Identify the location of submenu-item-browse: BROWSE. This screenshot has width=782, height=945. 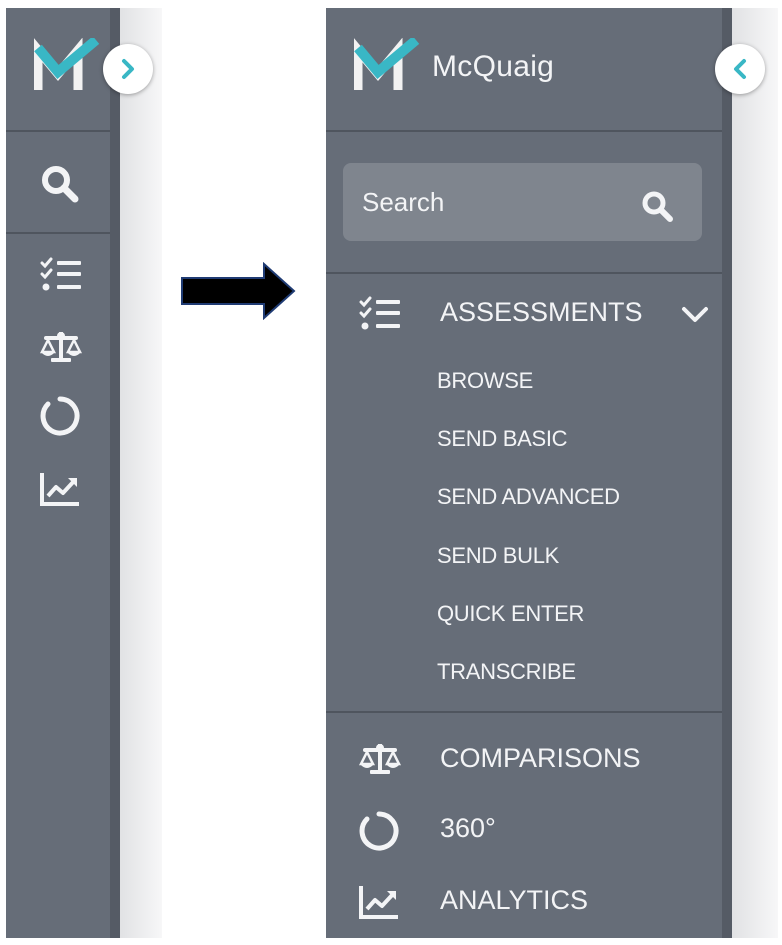
(485, 381).